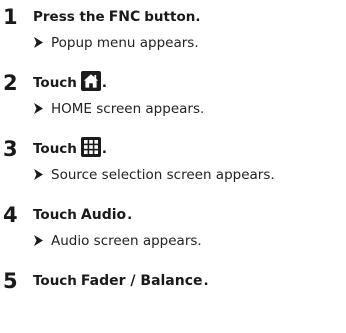 The width and height of the screenshot is (346, 333). I want to click on step-result: HOME screen appears., so click(118, 109).